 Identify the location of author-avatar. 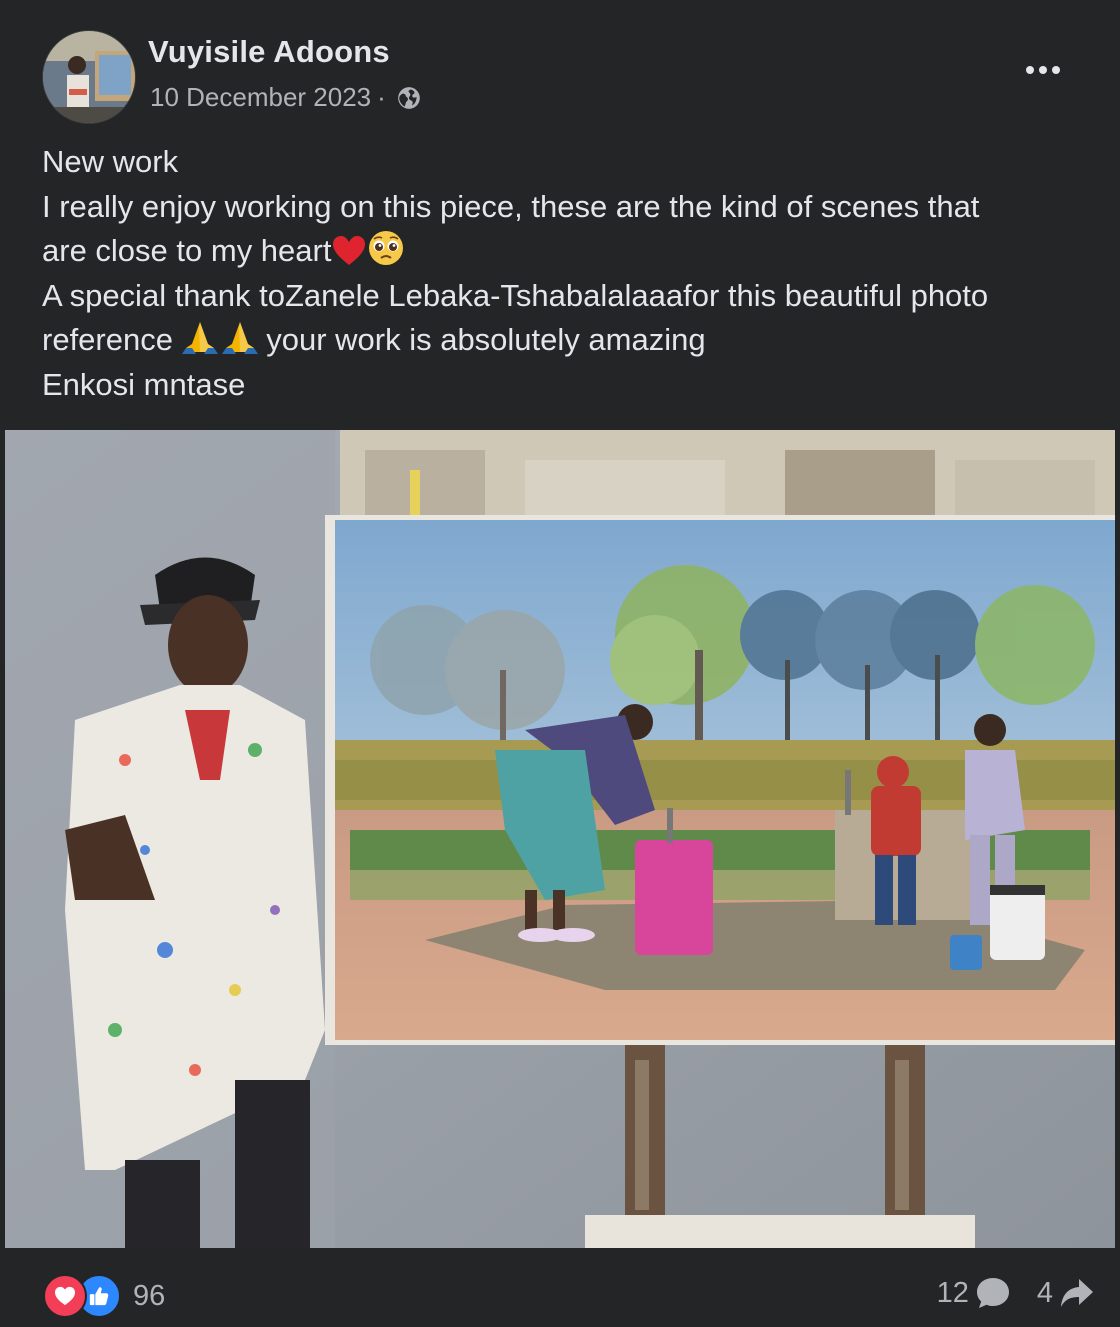
(89, 77).